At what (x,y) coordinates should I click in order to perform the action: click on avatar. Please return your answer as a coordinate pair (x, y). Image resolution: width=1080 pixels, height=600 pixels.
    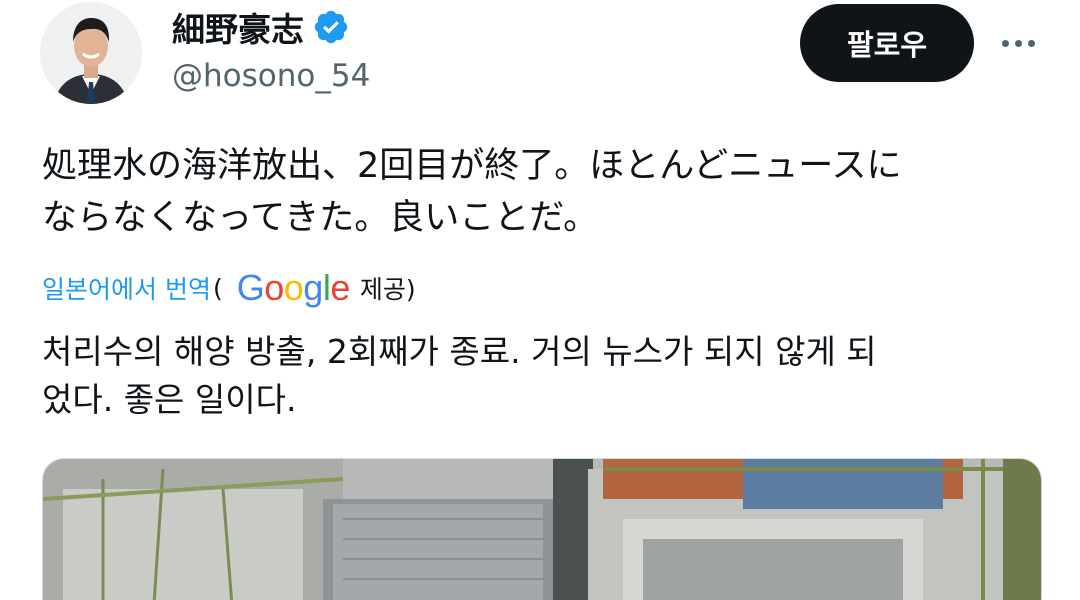
    Looking at the image, I should click on (91, 53).